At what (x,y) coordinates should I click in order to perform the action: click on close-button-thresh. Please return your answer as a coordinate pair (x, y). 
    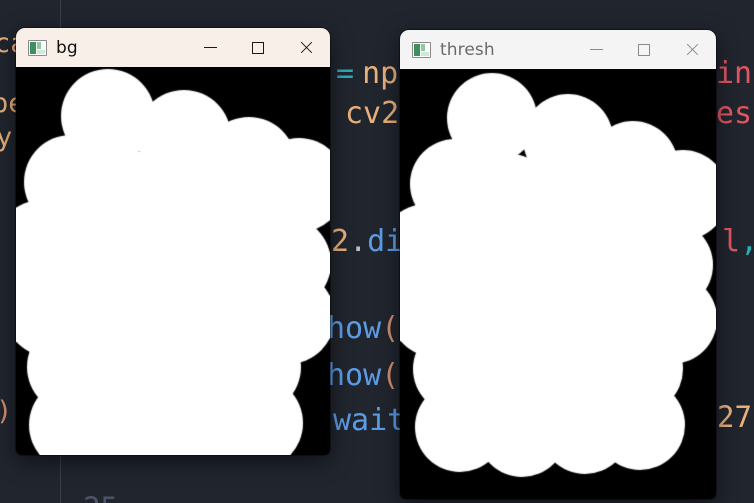
    Looking at the image, I should click on (692, 49).